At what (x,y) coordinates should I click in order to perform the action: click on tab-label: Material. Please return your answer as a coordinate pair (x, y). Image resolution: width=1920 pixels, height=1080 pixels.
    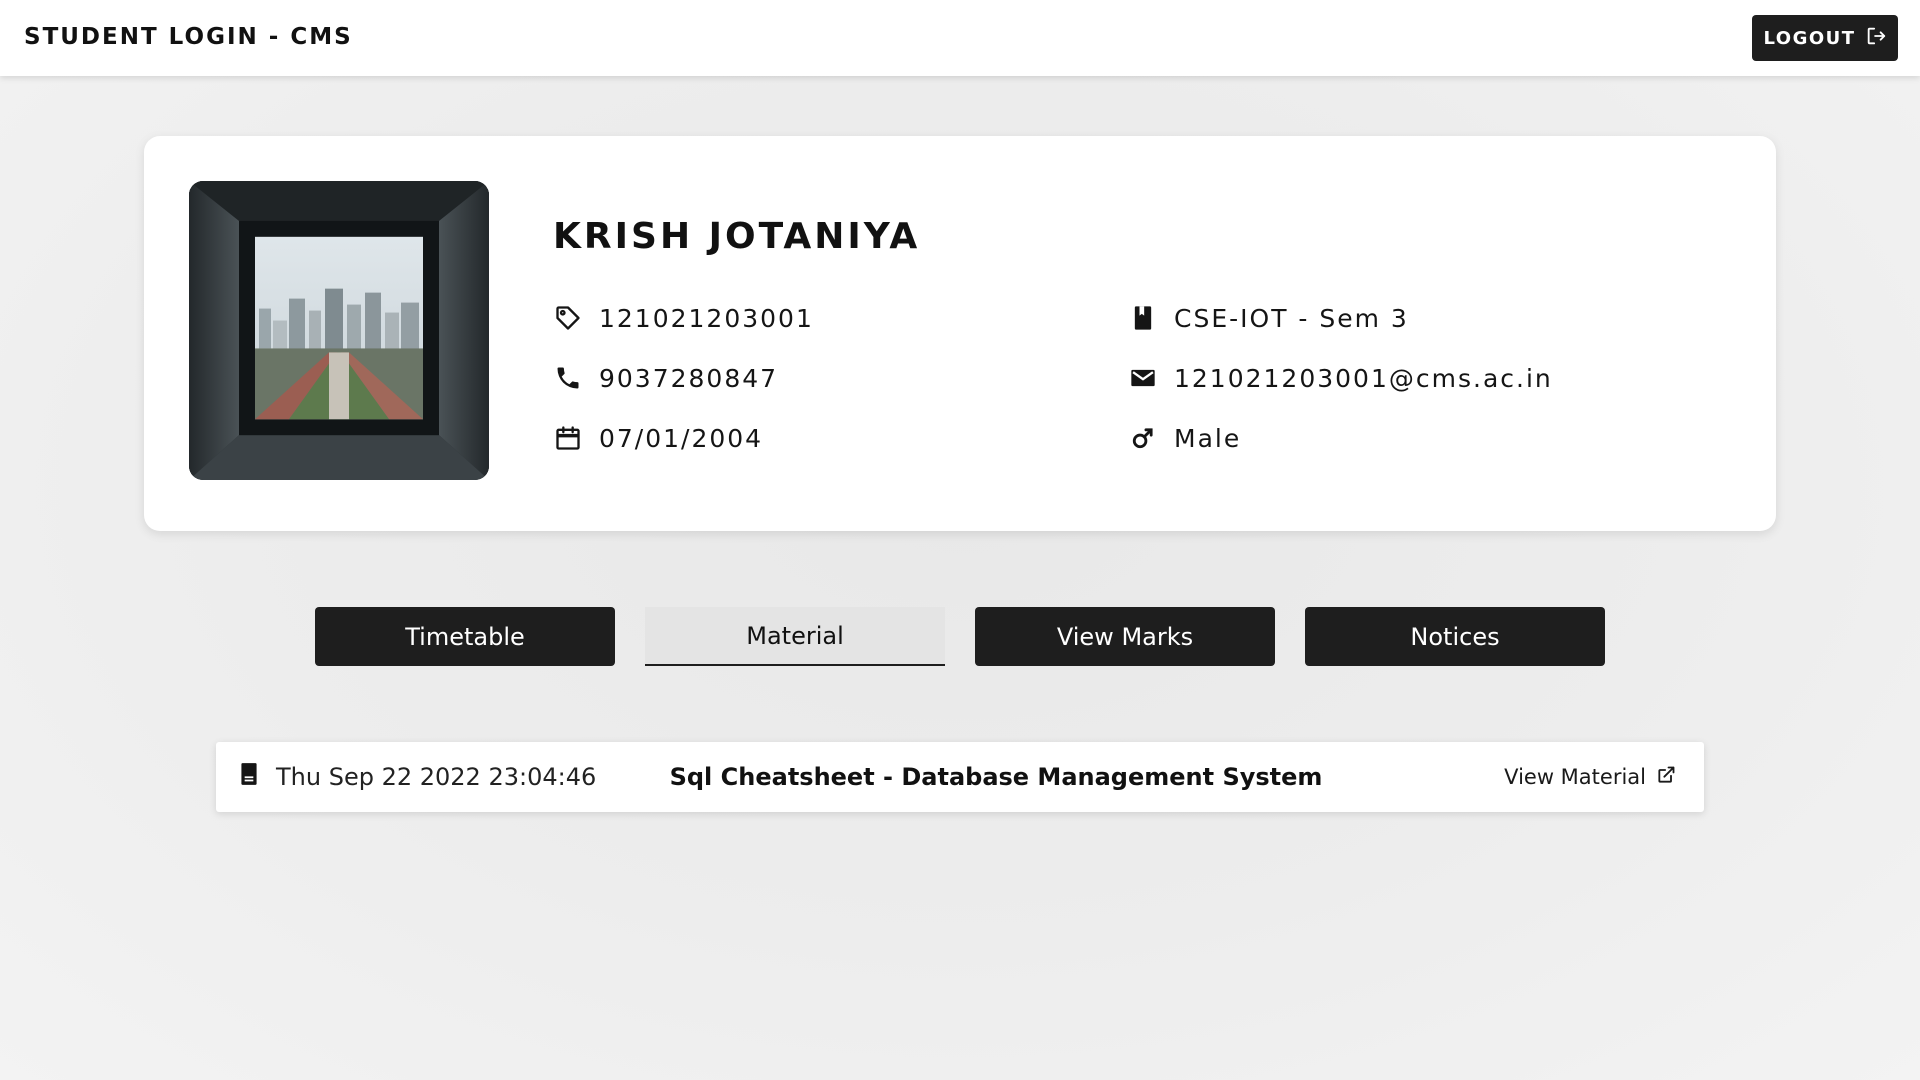
    Looking at the image, I should click on (795, 635).